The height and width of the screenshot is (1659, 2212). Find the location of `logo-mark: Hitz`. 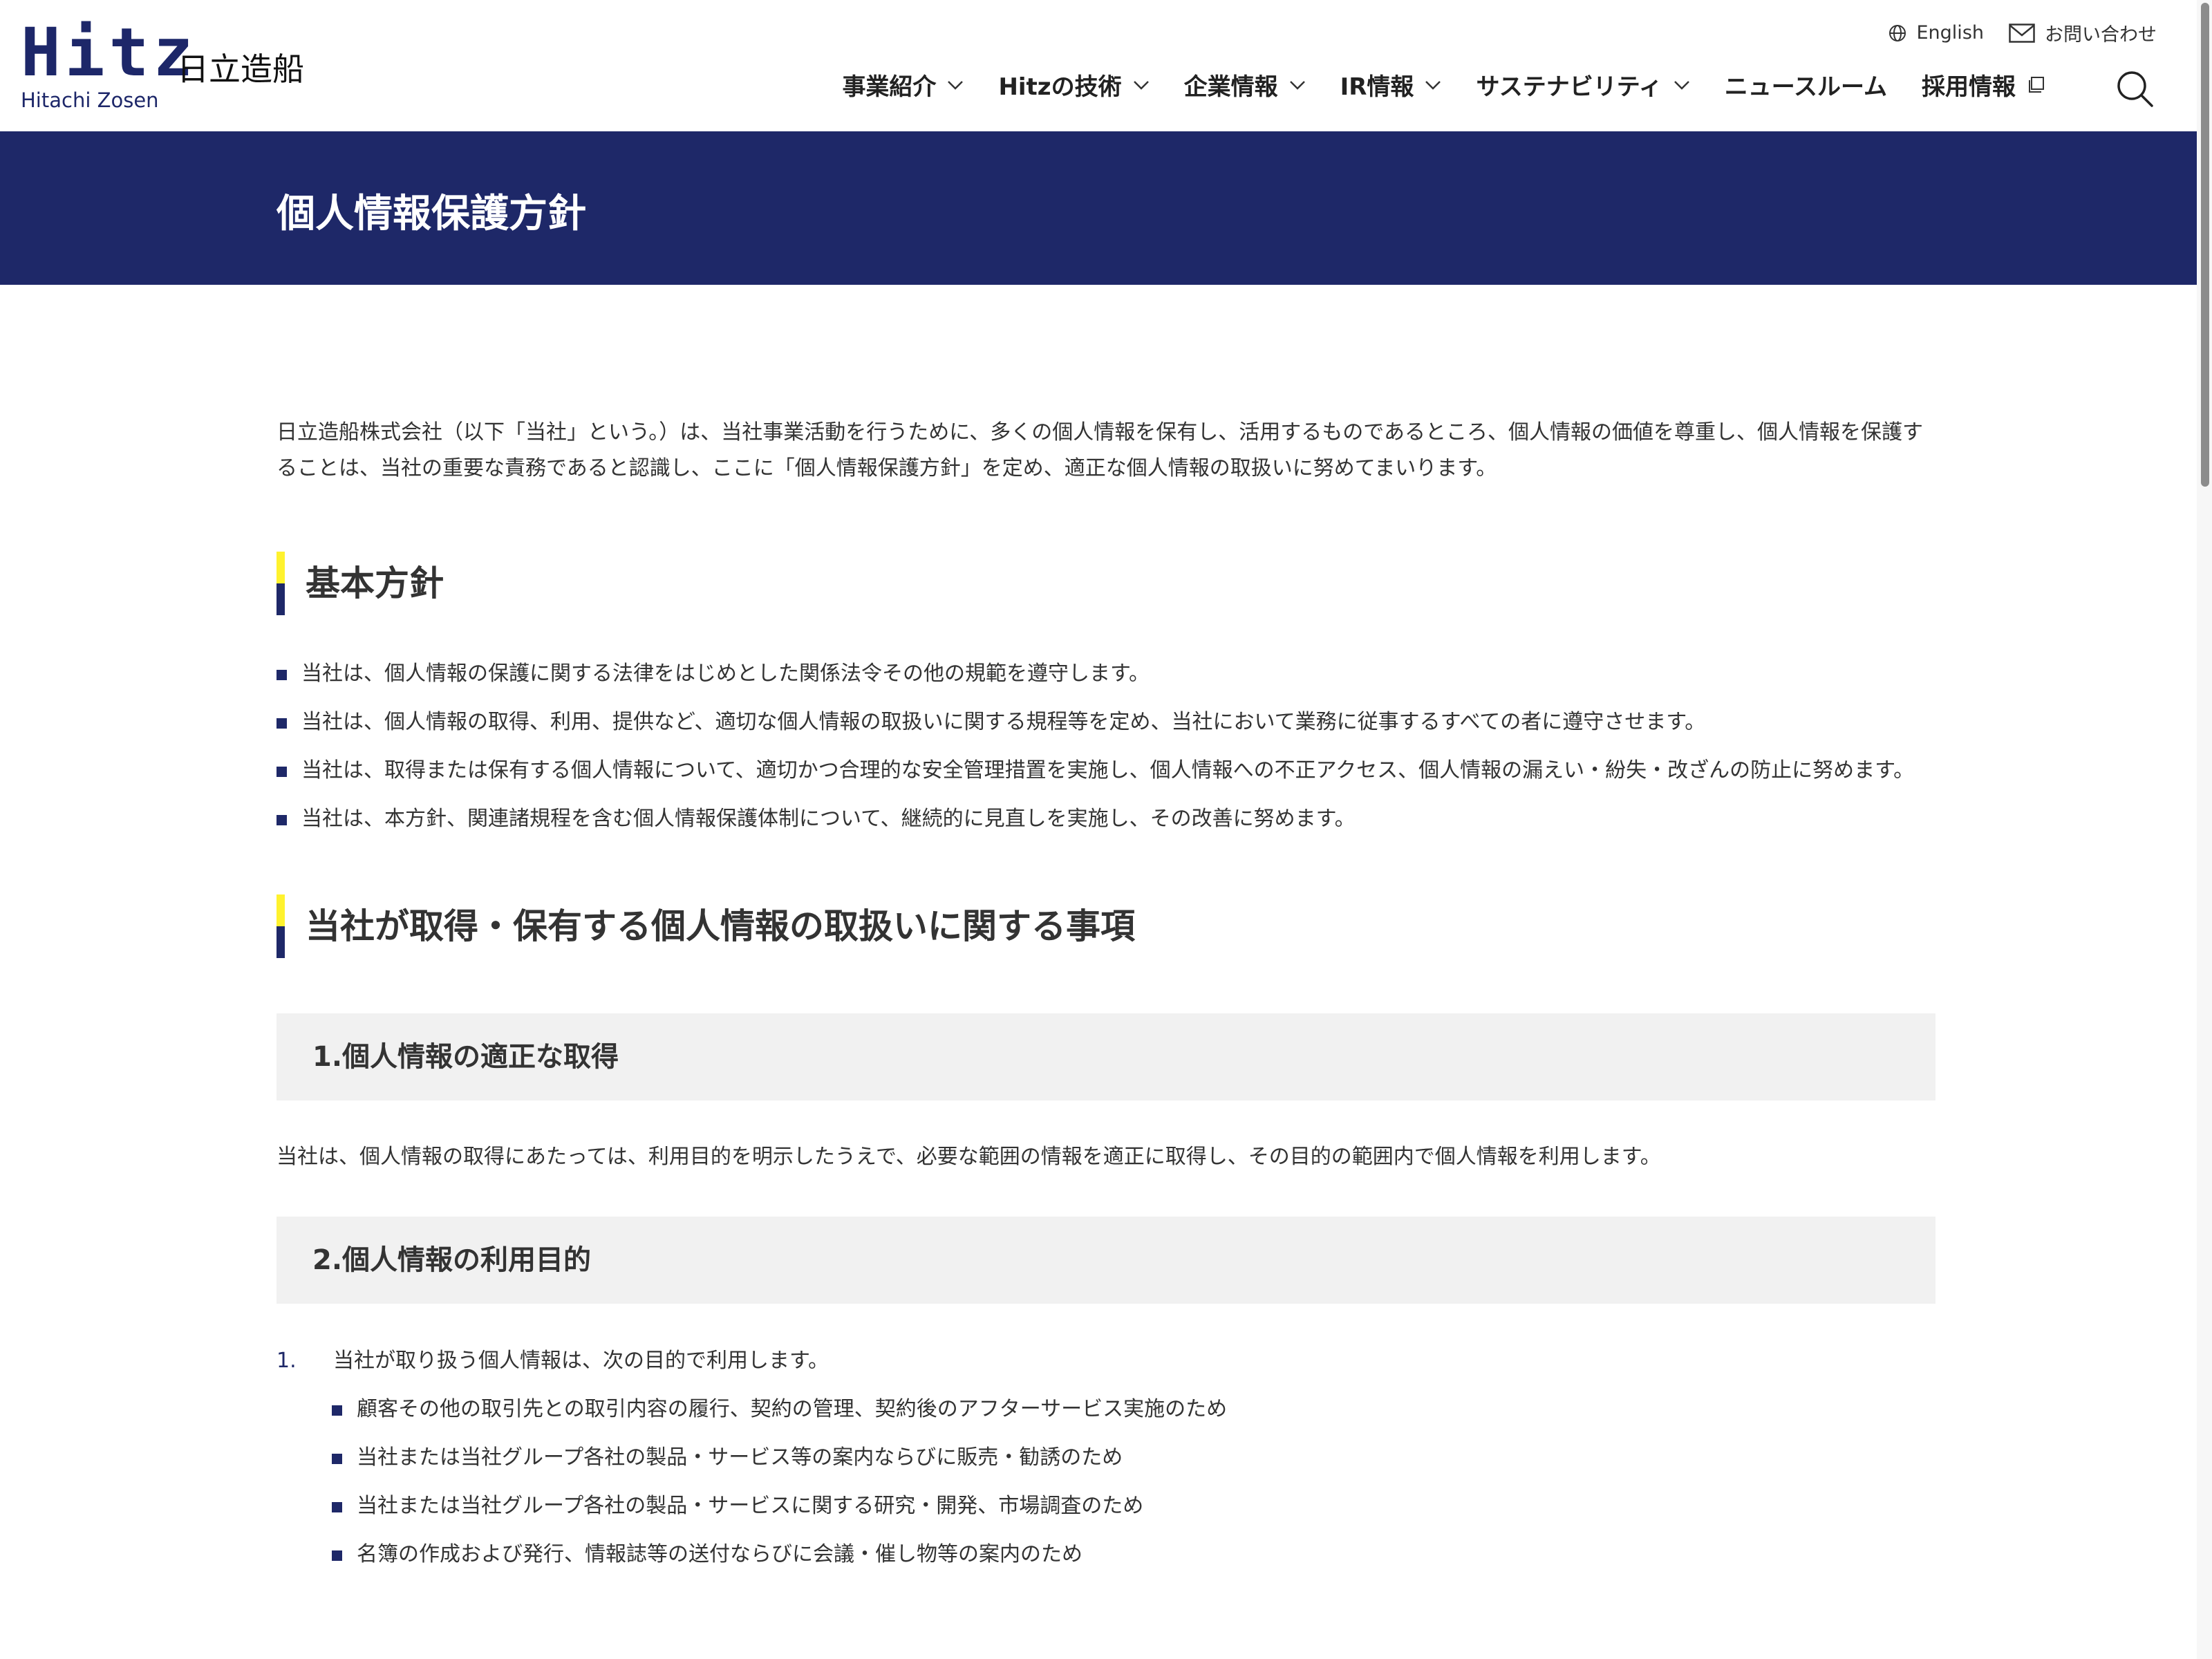

logo-mark: Hitz is located at coordinates (109, 53).